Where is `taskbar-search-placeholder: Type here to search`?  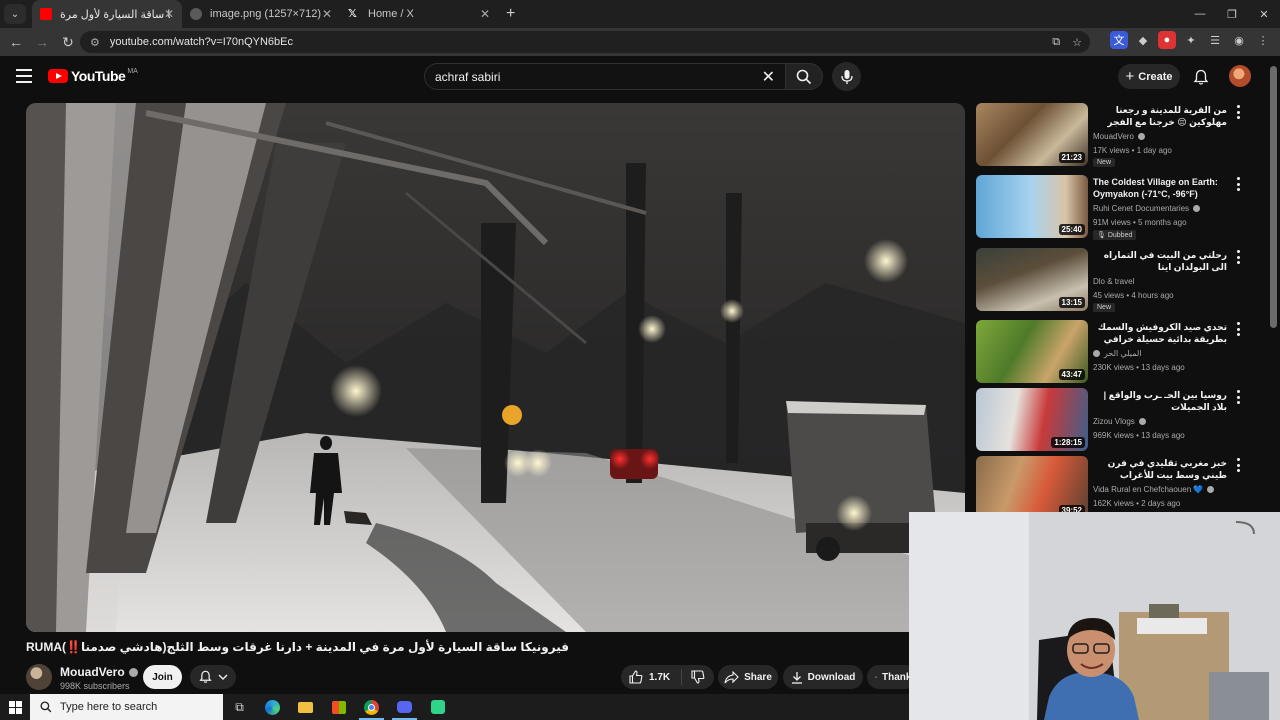 taskbar-search-placeholder: Type here to search is located at coordinates (109, 707).